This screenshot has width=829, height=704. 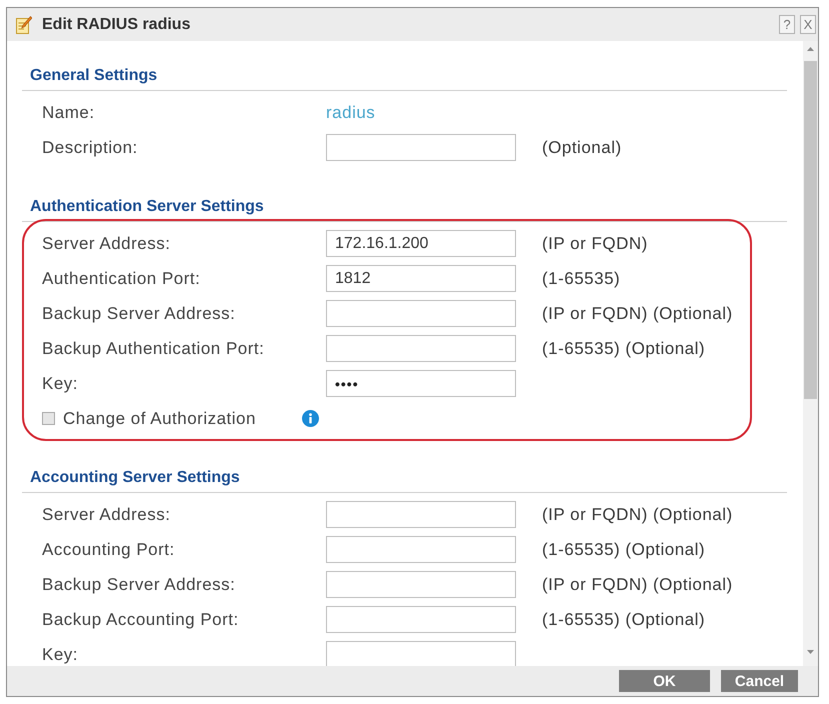 What do you see at coordinates (116, 24) in the screenshot?
I see `window-title: Edit RADIUS radius` at bounding box center [116, 24].